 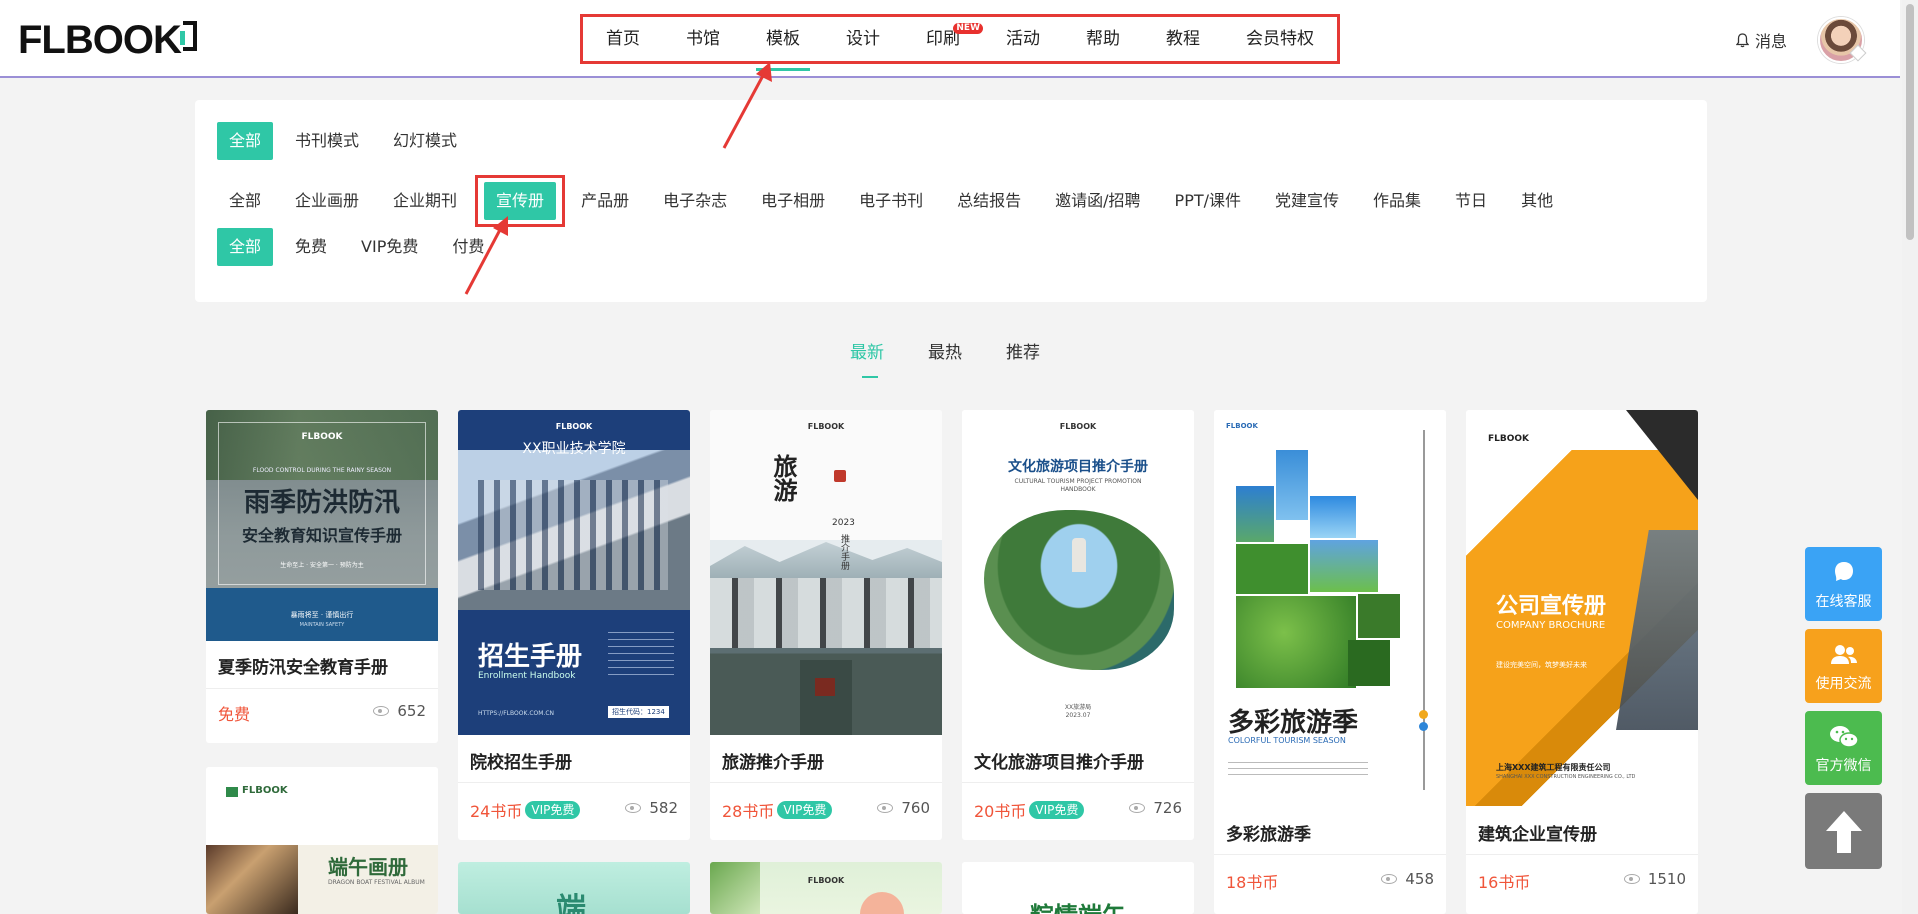 I want to click on category-portfolio: 作品集, so click(x=1397, y=201).